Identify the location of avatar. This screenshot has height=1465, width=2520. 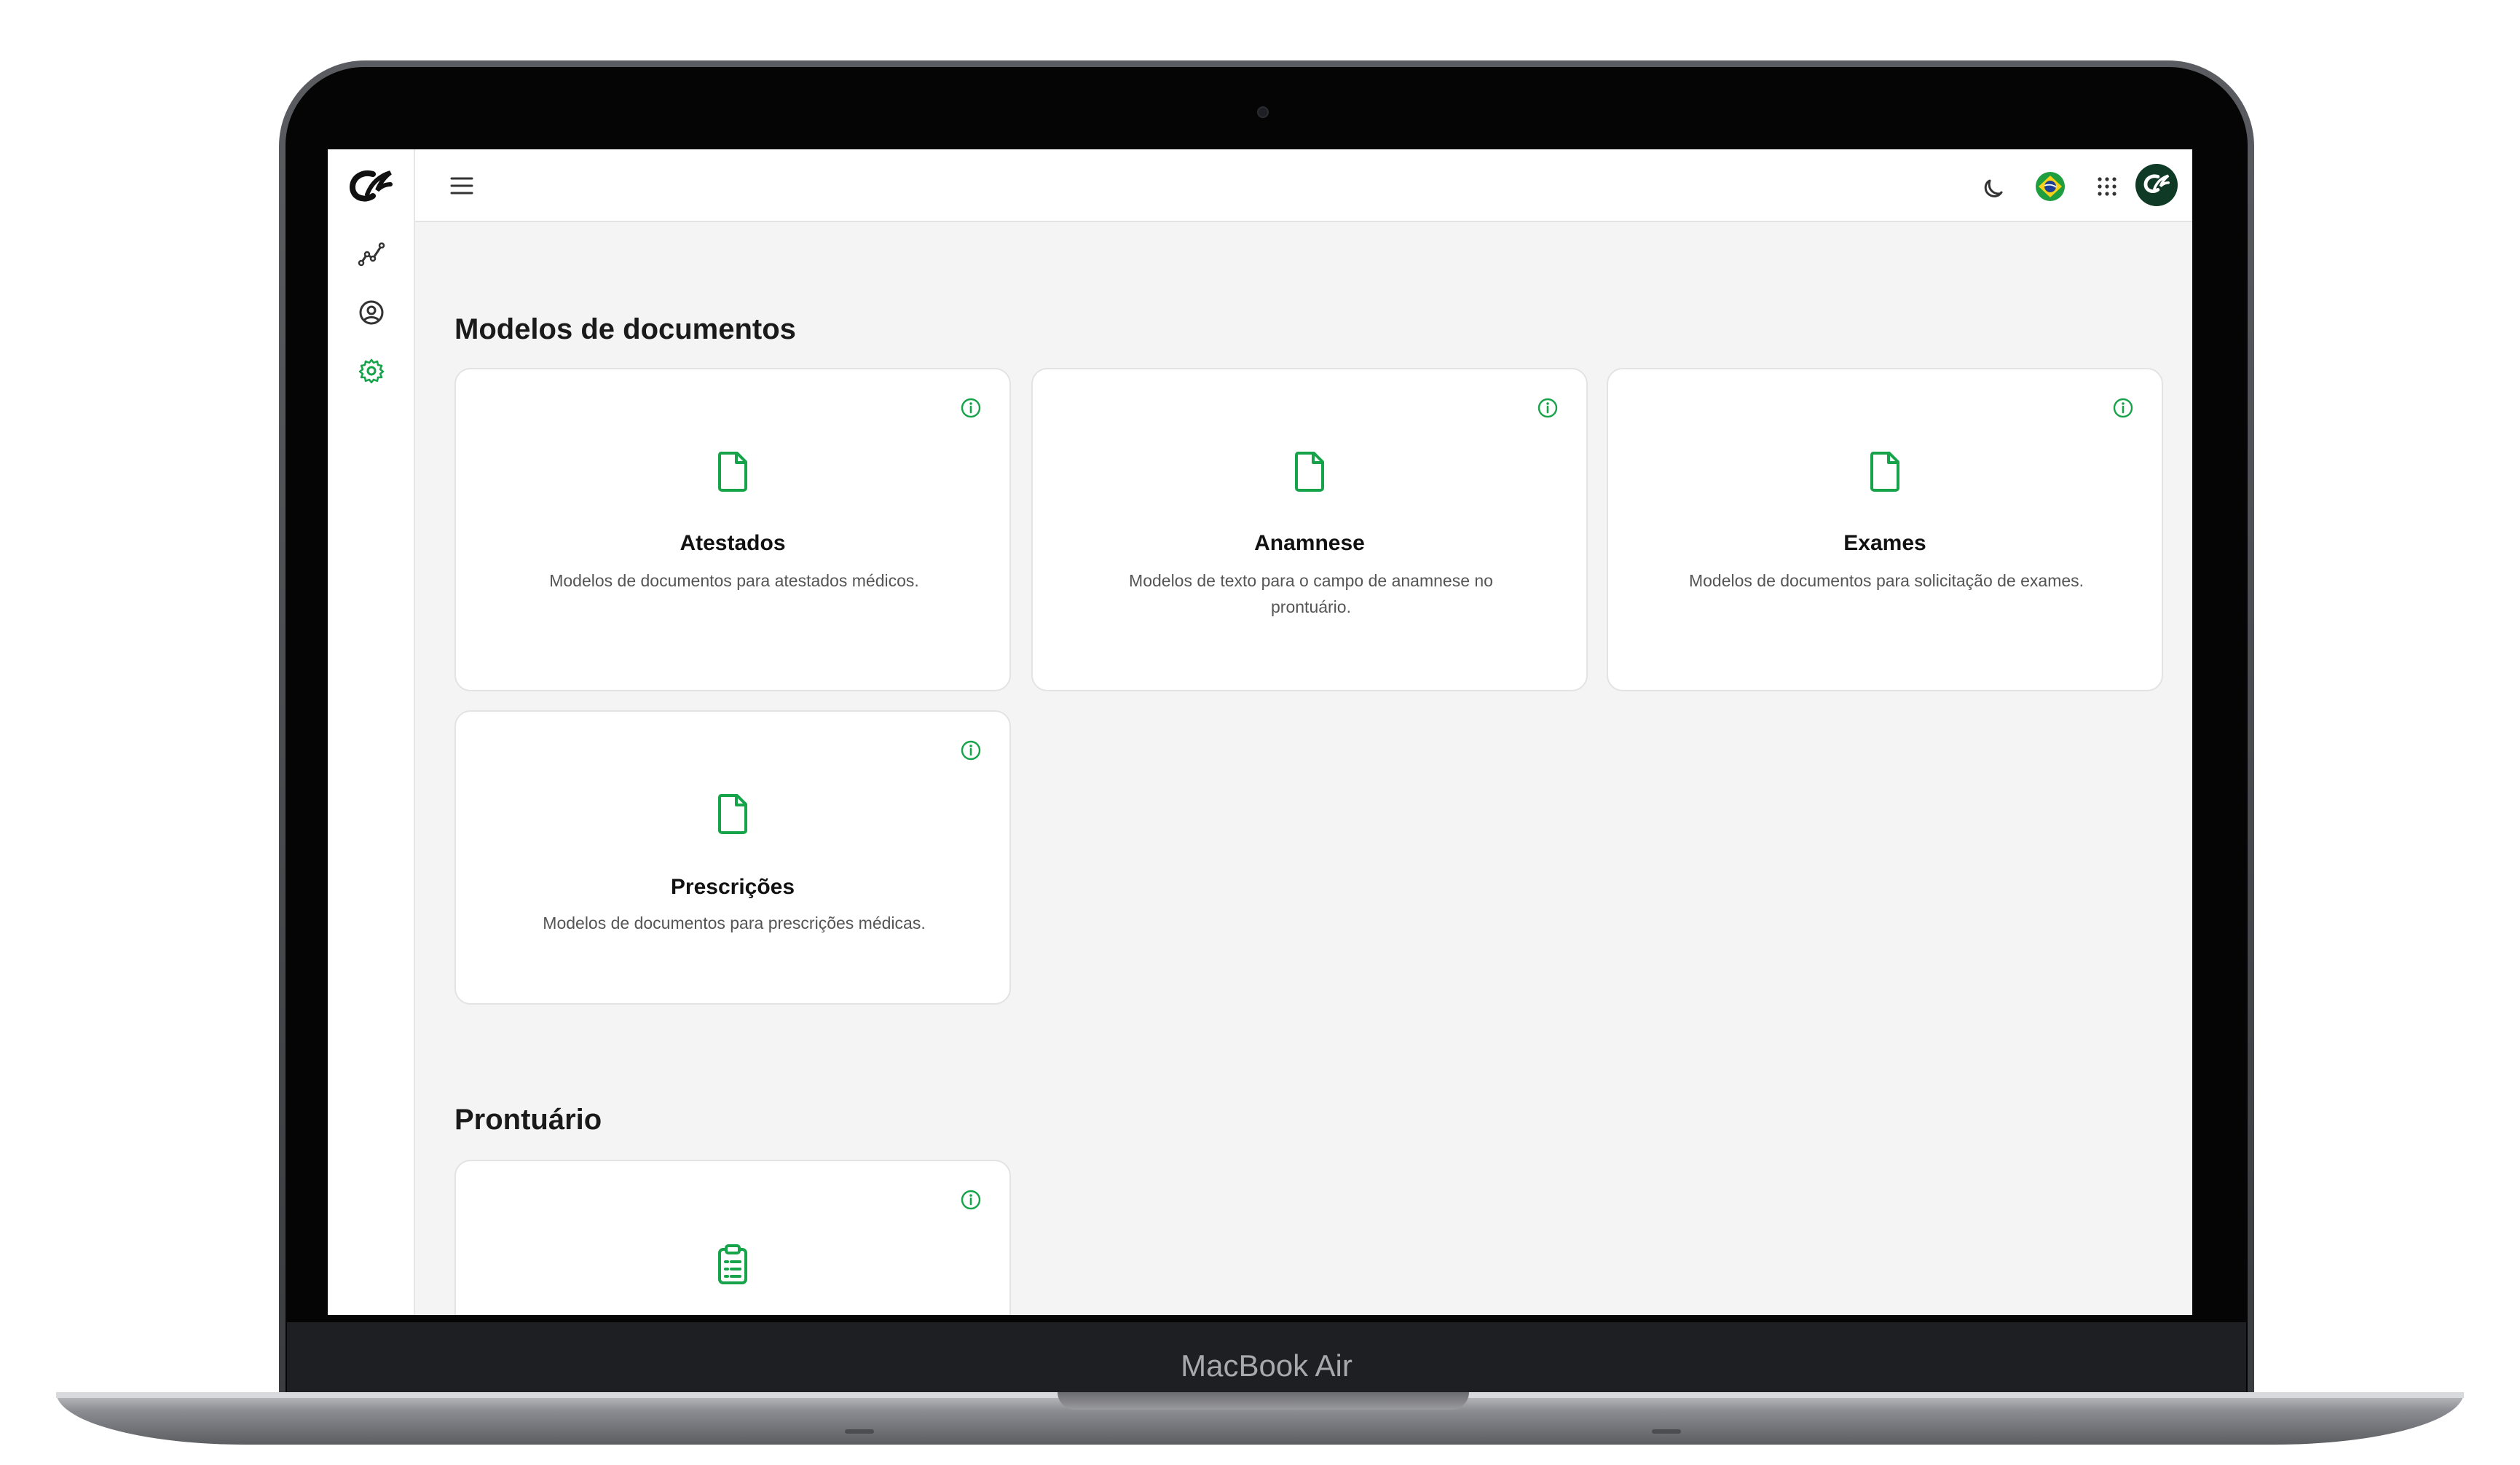
(2156, 185).